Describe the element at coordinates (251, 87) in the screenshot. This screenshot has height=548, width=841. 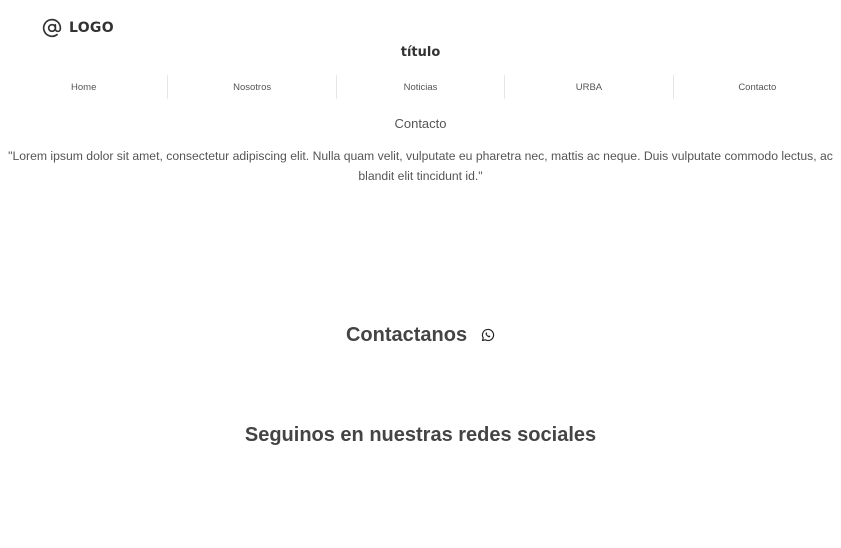
I see `nav-item-nosotros: Nosotros` at that location.